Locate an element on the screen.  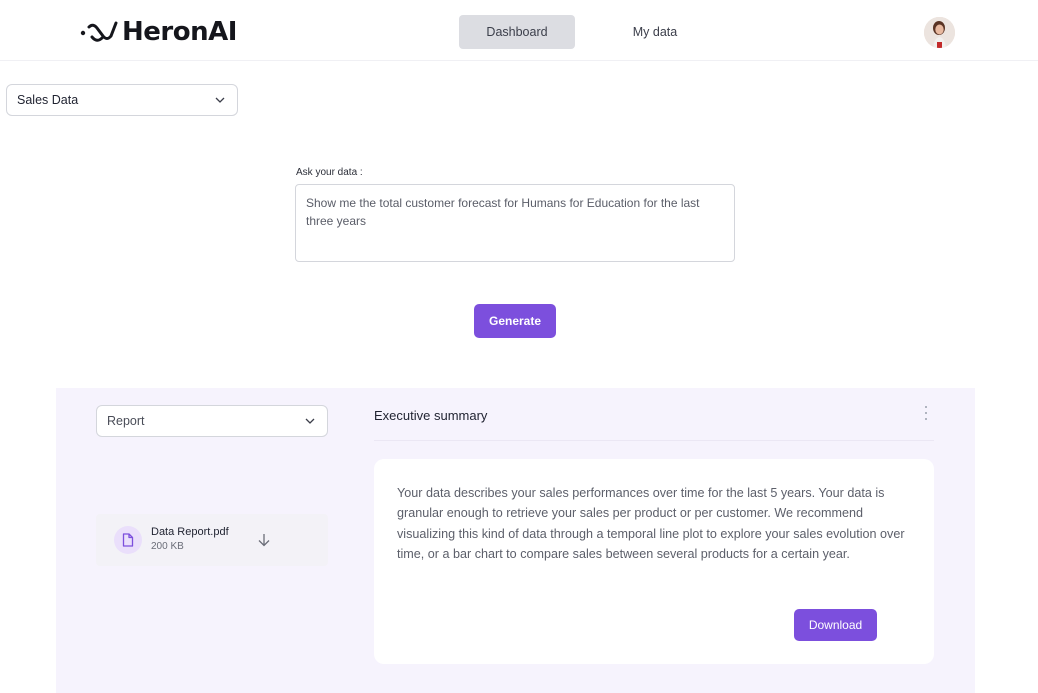
top-nav-bar: HeronAI Dashboard My data is located at coordinates (519, 30).